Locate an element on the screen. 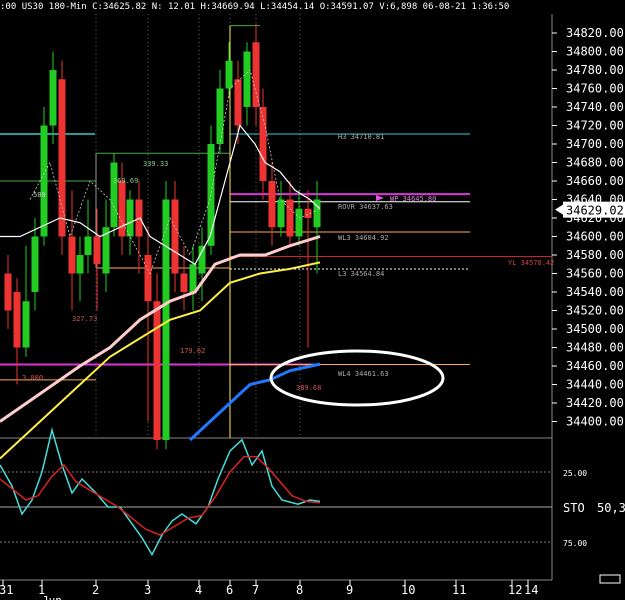  label-179: 179.62 is located at coordinates (192, 351).